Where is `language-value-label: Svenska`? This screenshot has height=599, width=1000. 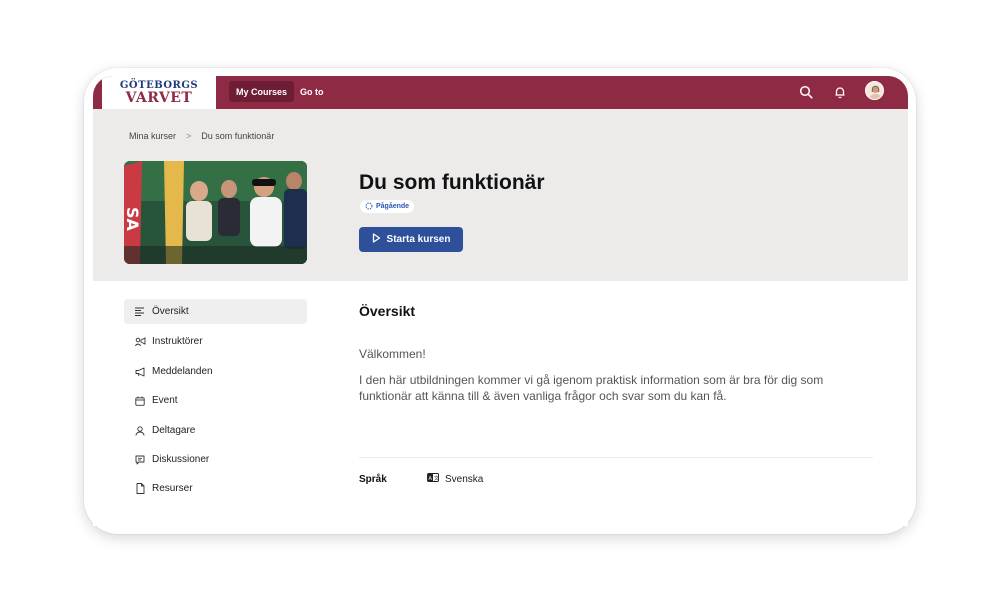 language-value-label: Svenska is located at coordinates (464, 479).